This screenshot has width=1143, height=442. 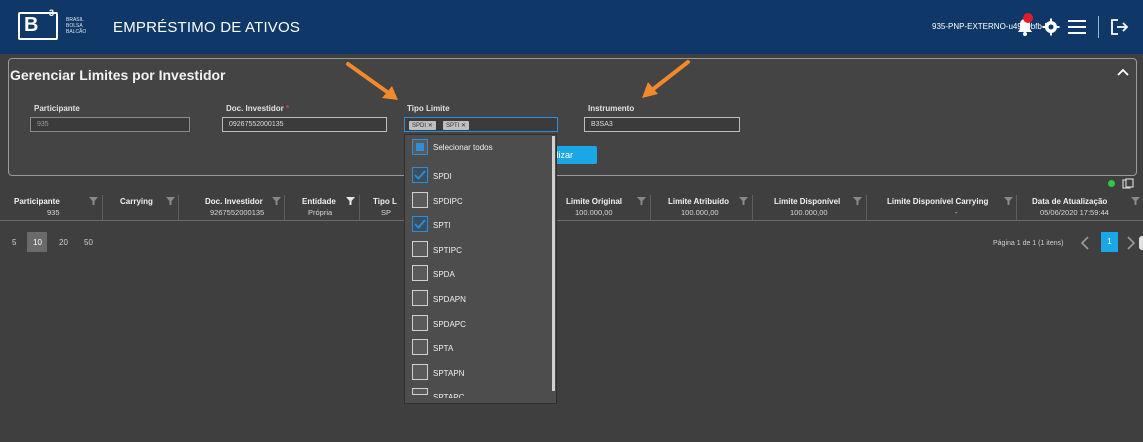 What do you see at coordinates (385, 201) in the screenshot?
I see `col-header-tipo-limite: Tipo L` at bounding box center [385, 201].